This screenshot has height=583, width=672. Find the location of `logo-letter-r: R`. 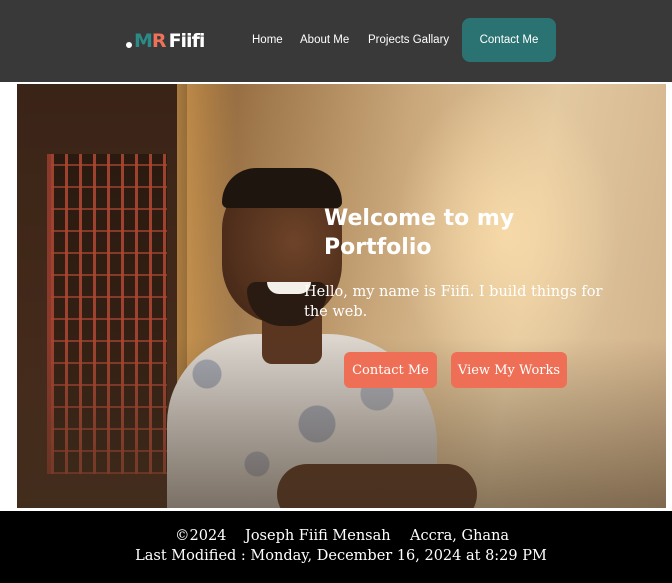

logo-letter-r: R is located at coordinates (159, 41).